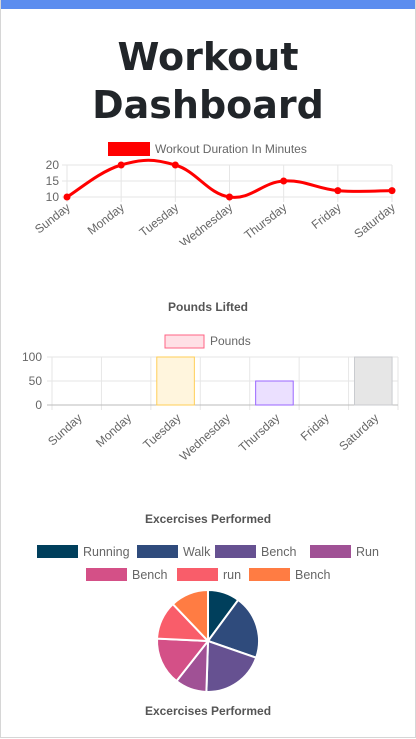 The image size is (416, 739). What do you see at coordinates (278, 552) in the screenshot?
I see `legend-label-2: Bench` at bounding box center [278, 552].